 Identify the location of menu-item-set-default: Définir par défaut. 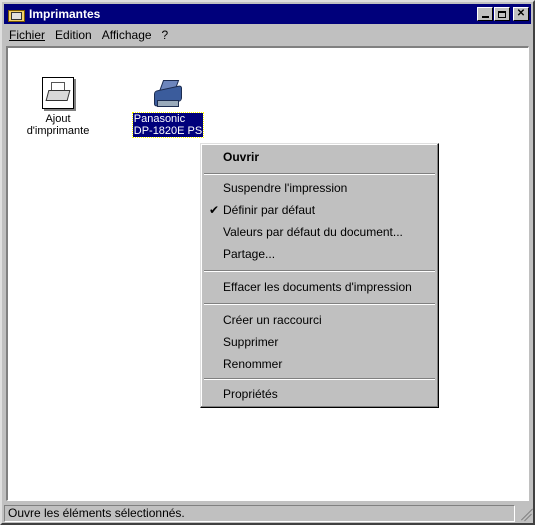
(269, 210).